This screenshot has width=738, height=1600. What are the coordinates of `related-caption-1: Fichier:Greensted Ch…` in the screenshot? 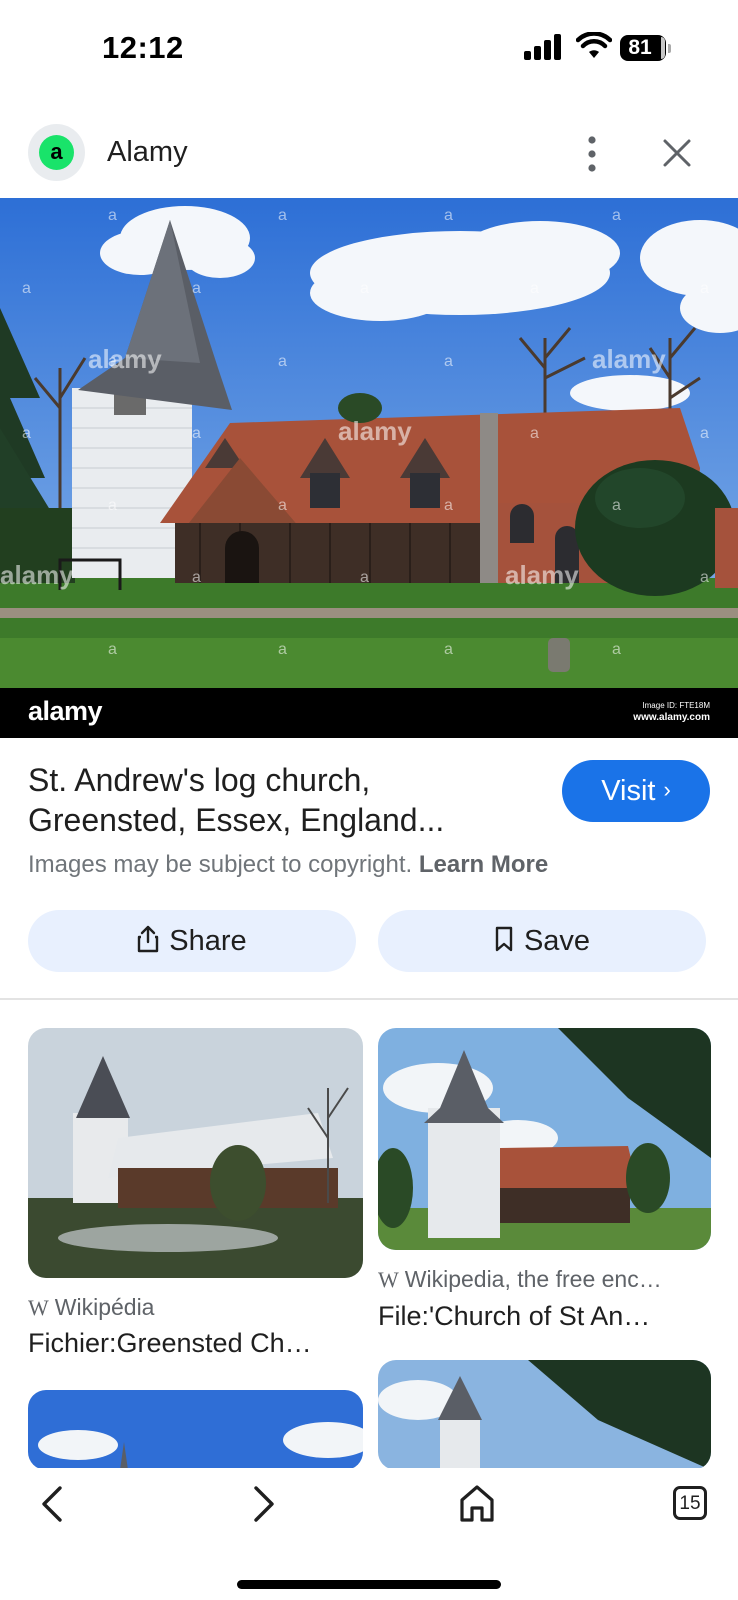 It's located at (170, 1343).